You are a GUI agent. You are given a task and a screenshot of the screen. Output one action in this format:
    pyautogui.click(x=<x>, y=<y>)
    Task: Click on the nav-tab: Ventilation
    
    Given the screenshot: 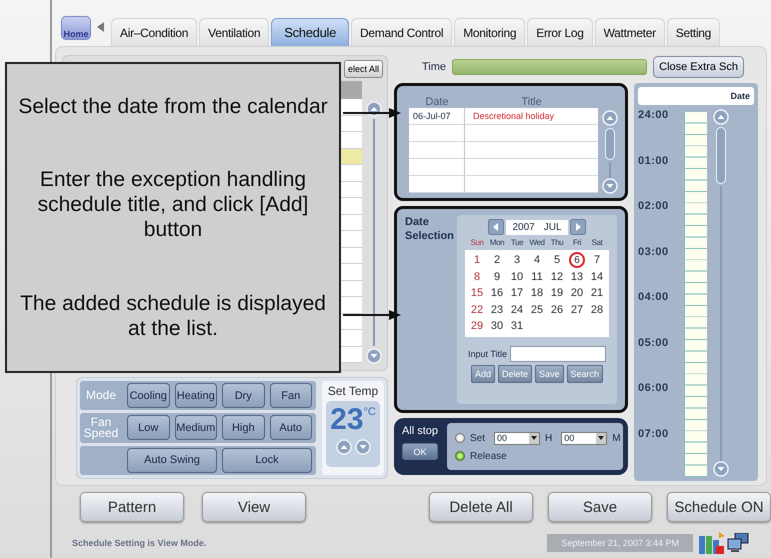 What is the action you would take?
    pyautogui.click(x=234, y=32)
    